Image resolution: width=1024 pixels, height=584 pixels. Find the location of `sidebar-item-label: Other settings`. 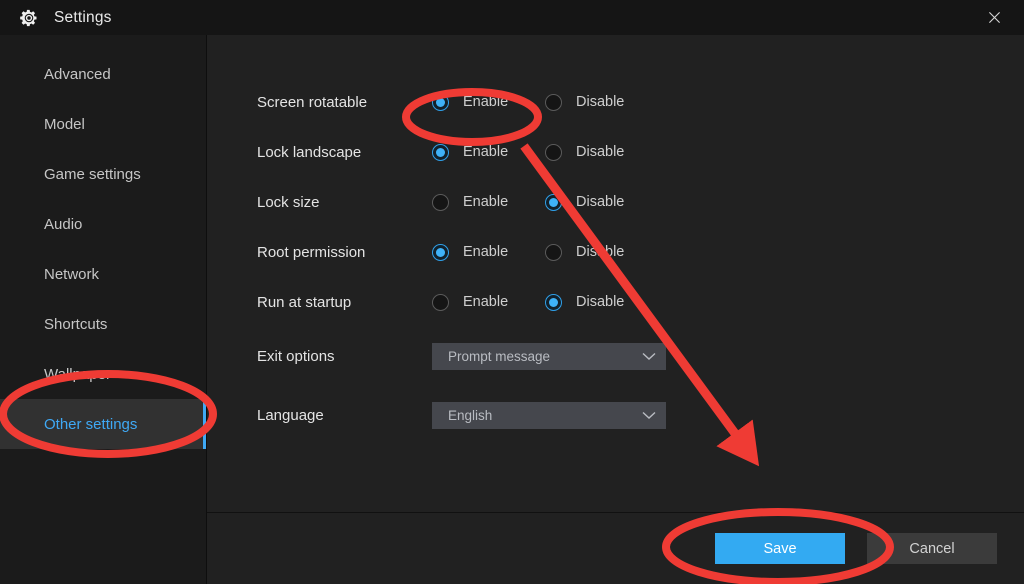

sidebar-item-label: Other settings is located at coordinates (91, 424).